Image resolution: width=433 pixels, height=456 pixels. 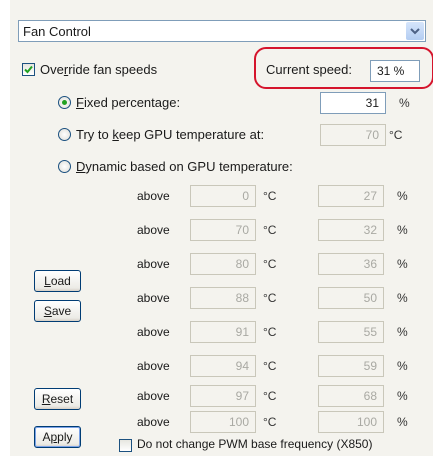 I want to click on speed-input: 59, so click(x=351, y=366).